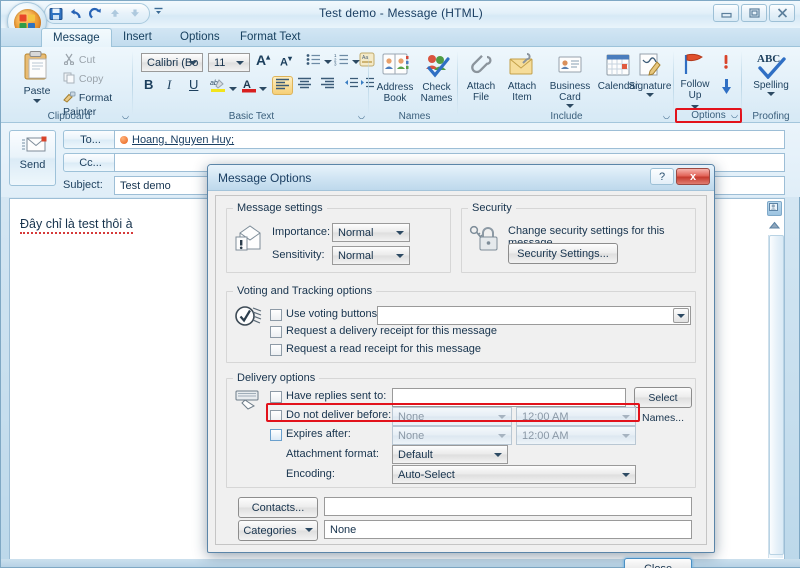 This screenshot has height=568, width=800. Describe the element at coordinates (395, 78) in the screenshot. I see `address-book-button: Address Book` at that location.